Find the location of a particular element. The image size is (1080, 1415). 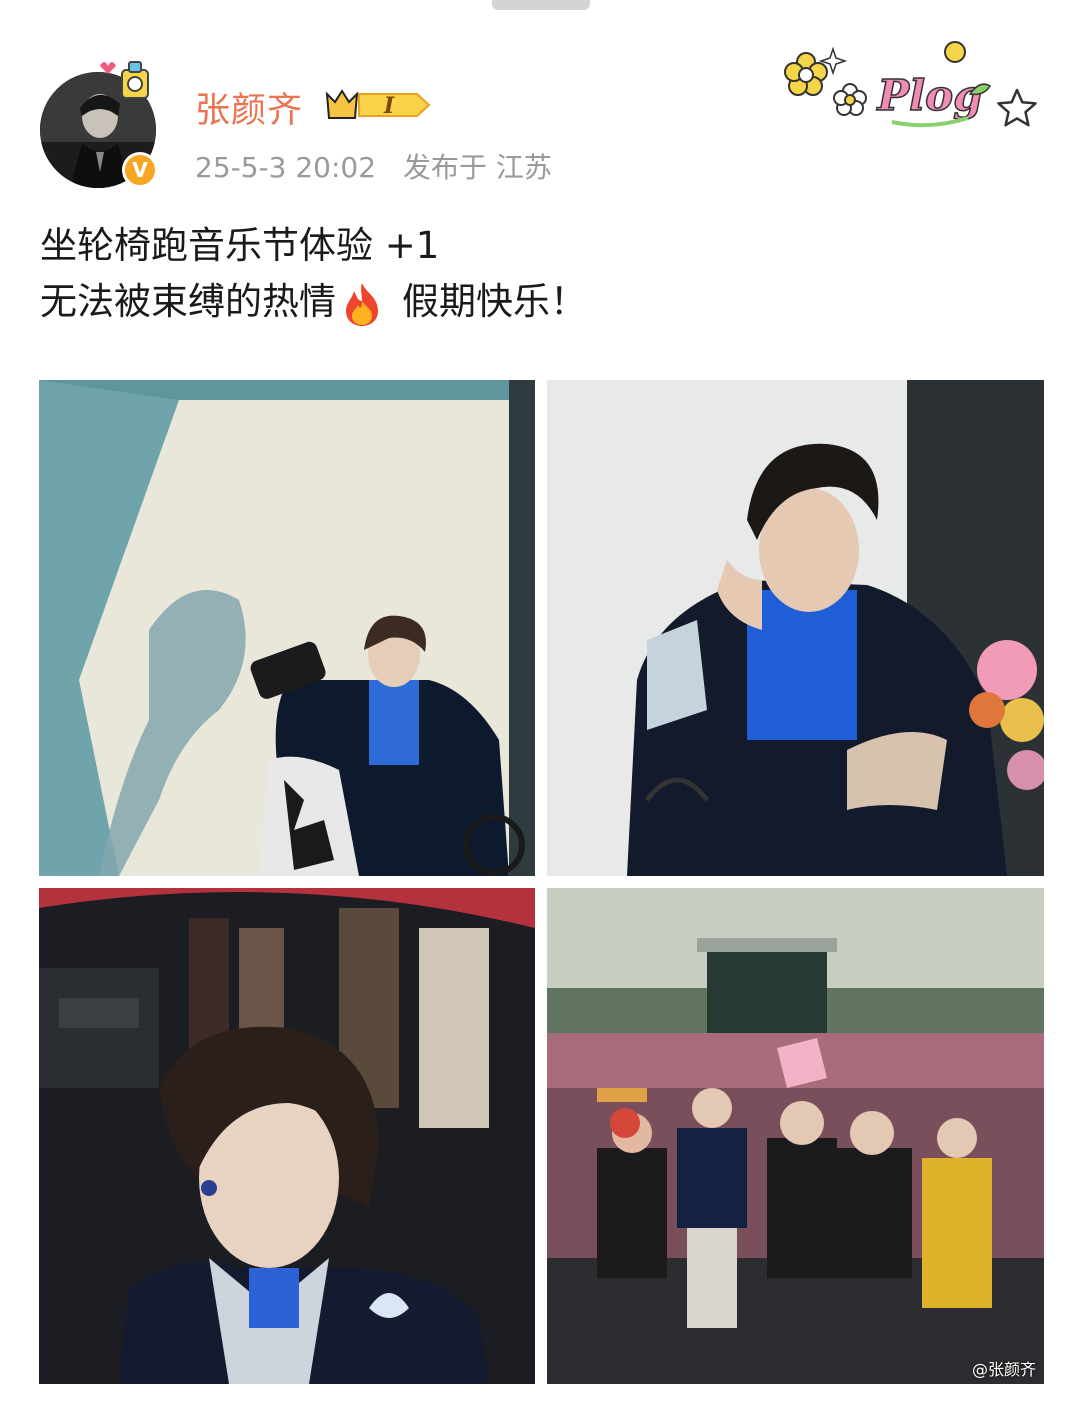

author-name: 张颜齐 is located at coordinates (249, 107).